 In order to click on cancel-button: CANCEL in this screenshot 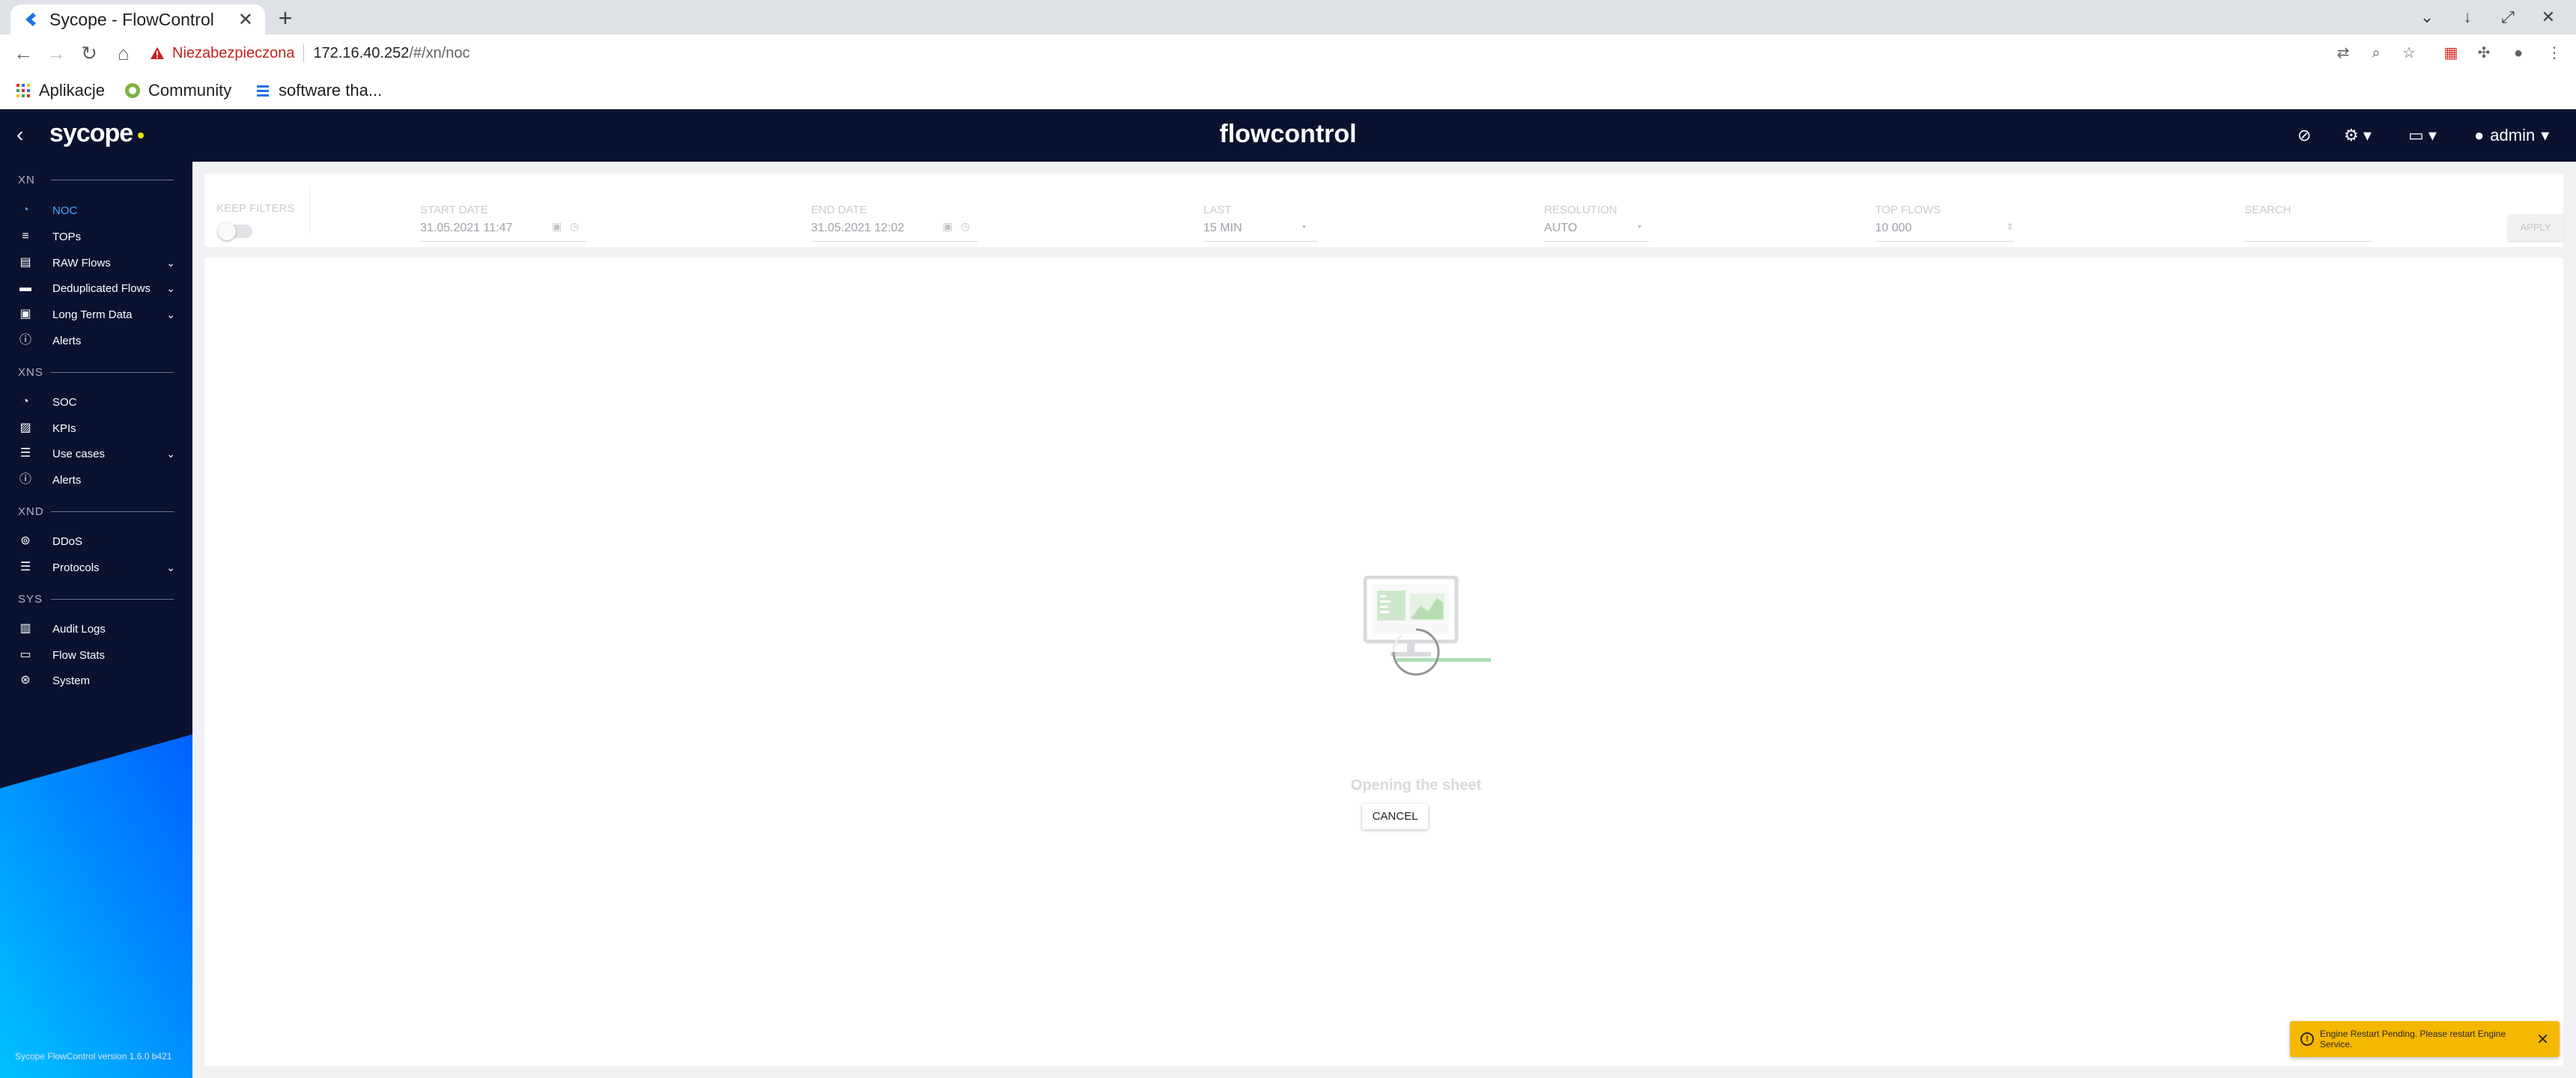, I will do `click(1395, 816)`.